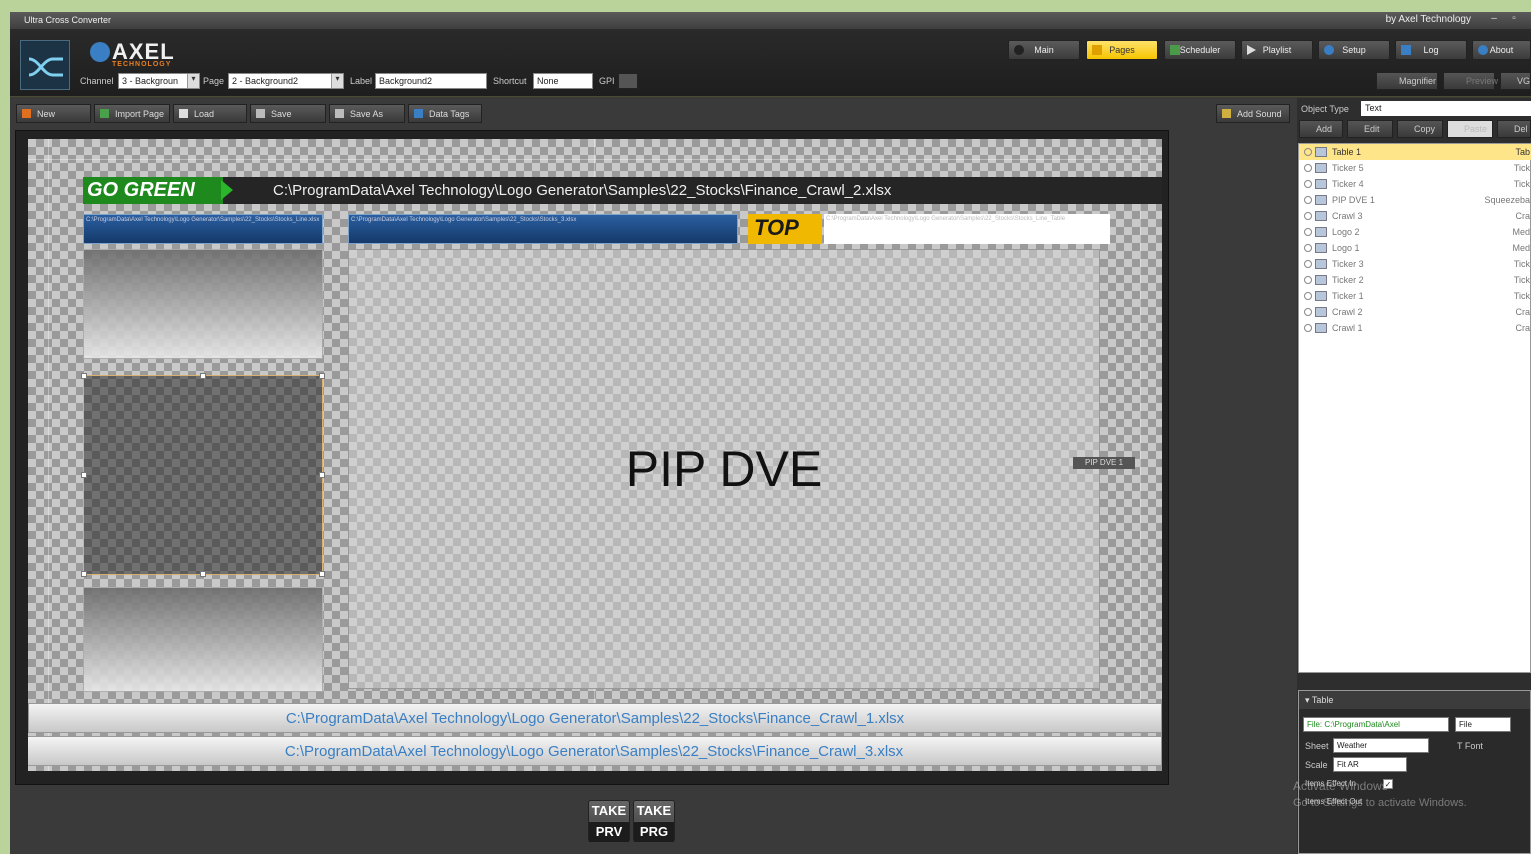 The height and width of the screenshot is (854, 1531). I want to click on list-item: Logo 2 Med, so click(1415, 232).